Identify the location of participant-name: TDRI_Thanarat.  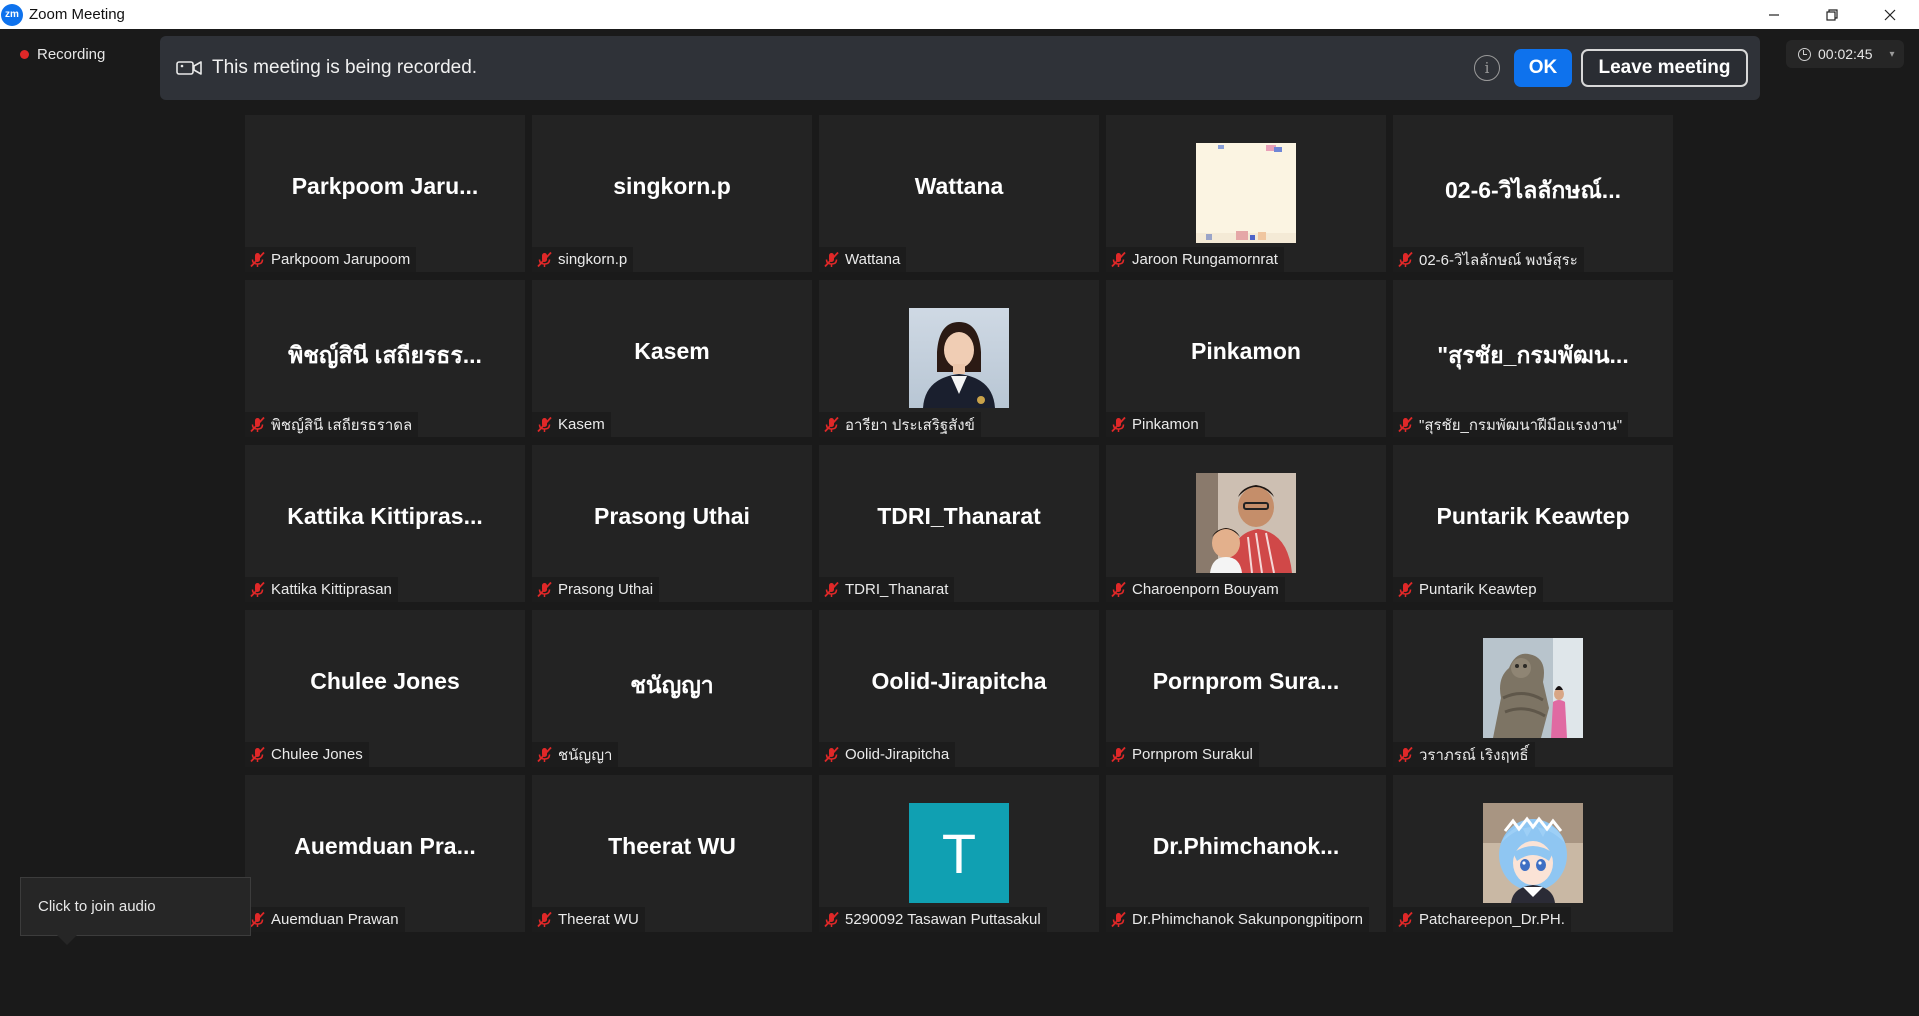
(897, 589).